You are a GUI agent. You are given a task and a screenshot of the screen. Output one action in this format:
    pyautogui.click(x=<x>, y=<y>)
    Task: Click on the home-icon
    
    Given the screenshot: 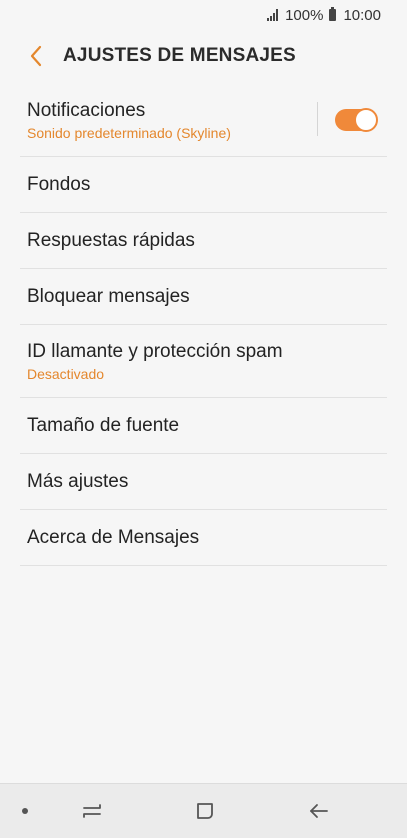 What is the action you would take?
    pyautogui.click(x=205, y=811)
    